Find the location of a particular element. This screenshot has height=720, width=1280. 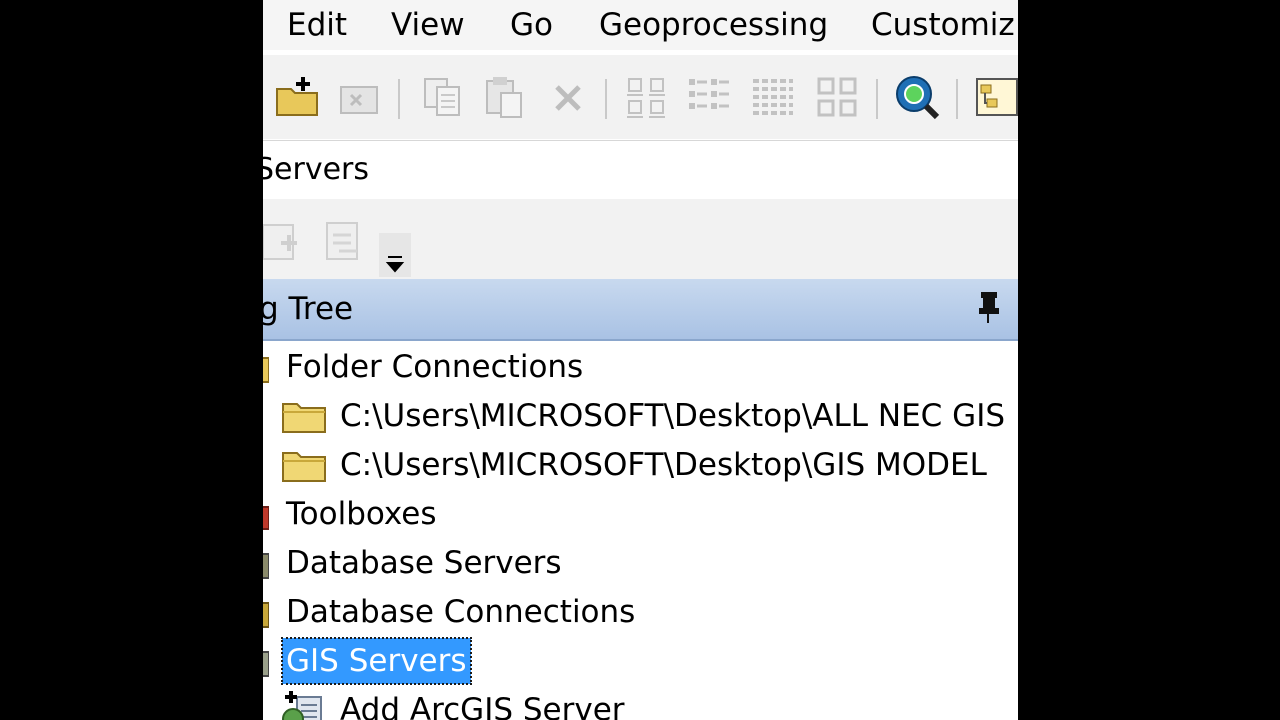

tree-item-gis-servers: GIS Servers is located at coordinates (640, 661).